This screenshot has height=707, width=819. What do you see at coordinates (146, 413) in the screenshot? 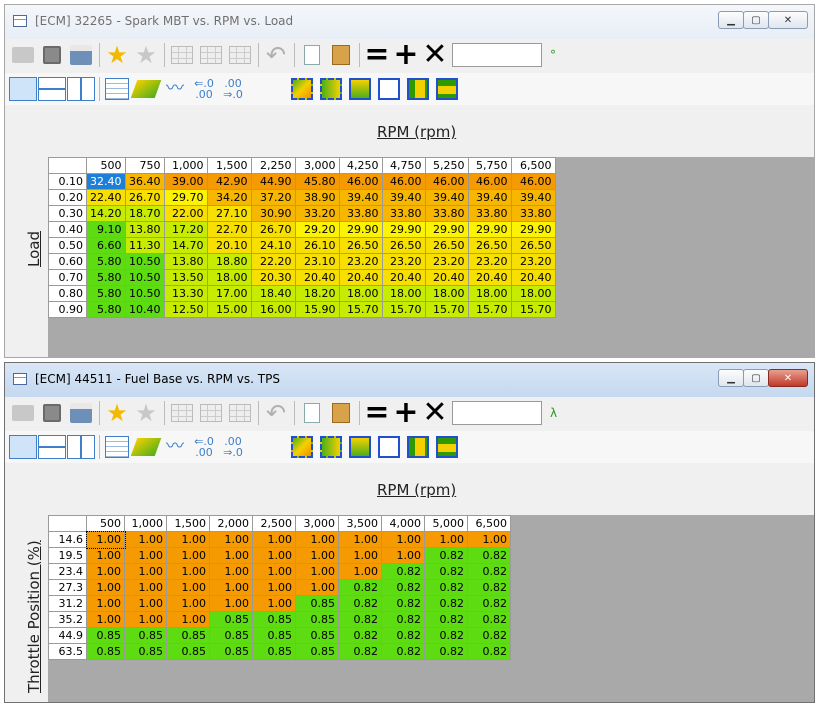
I see `remove-favorite-button: ★` at bounding box center [146, 413].